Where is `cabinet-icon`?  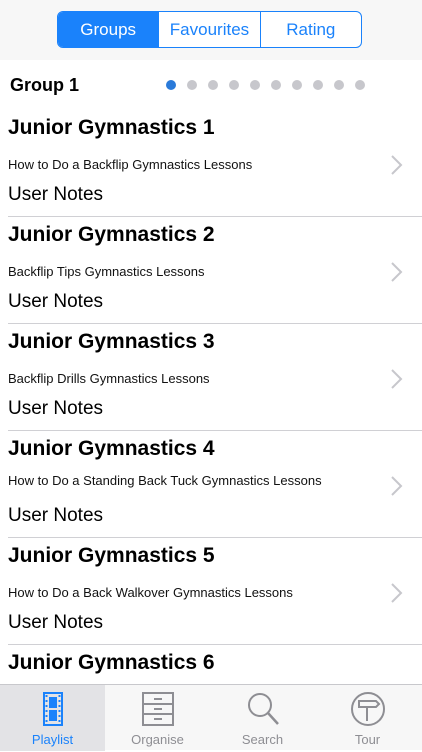 cabinet-icon is located at coordinates (157, 709).